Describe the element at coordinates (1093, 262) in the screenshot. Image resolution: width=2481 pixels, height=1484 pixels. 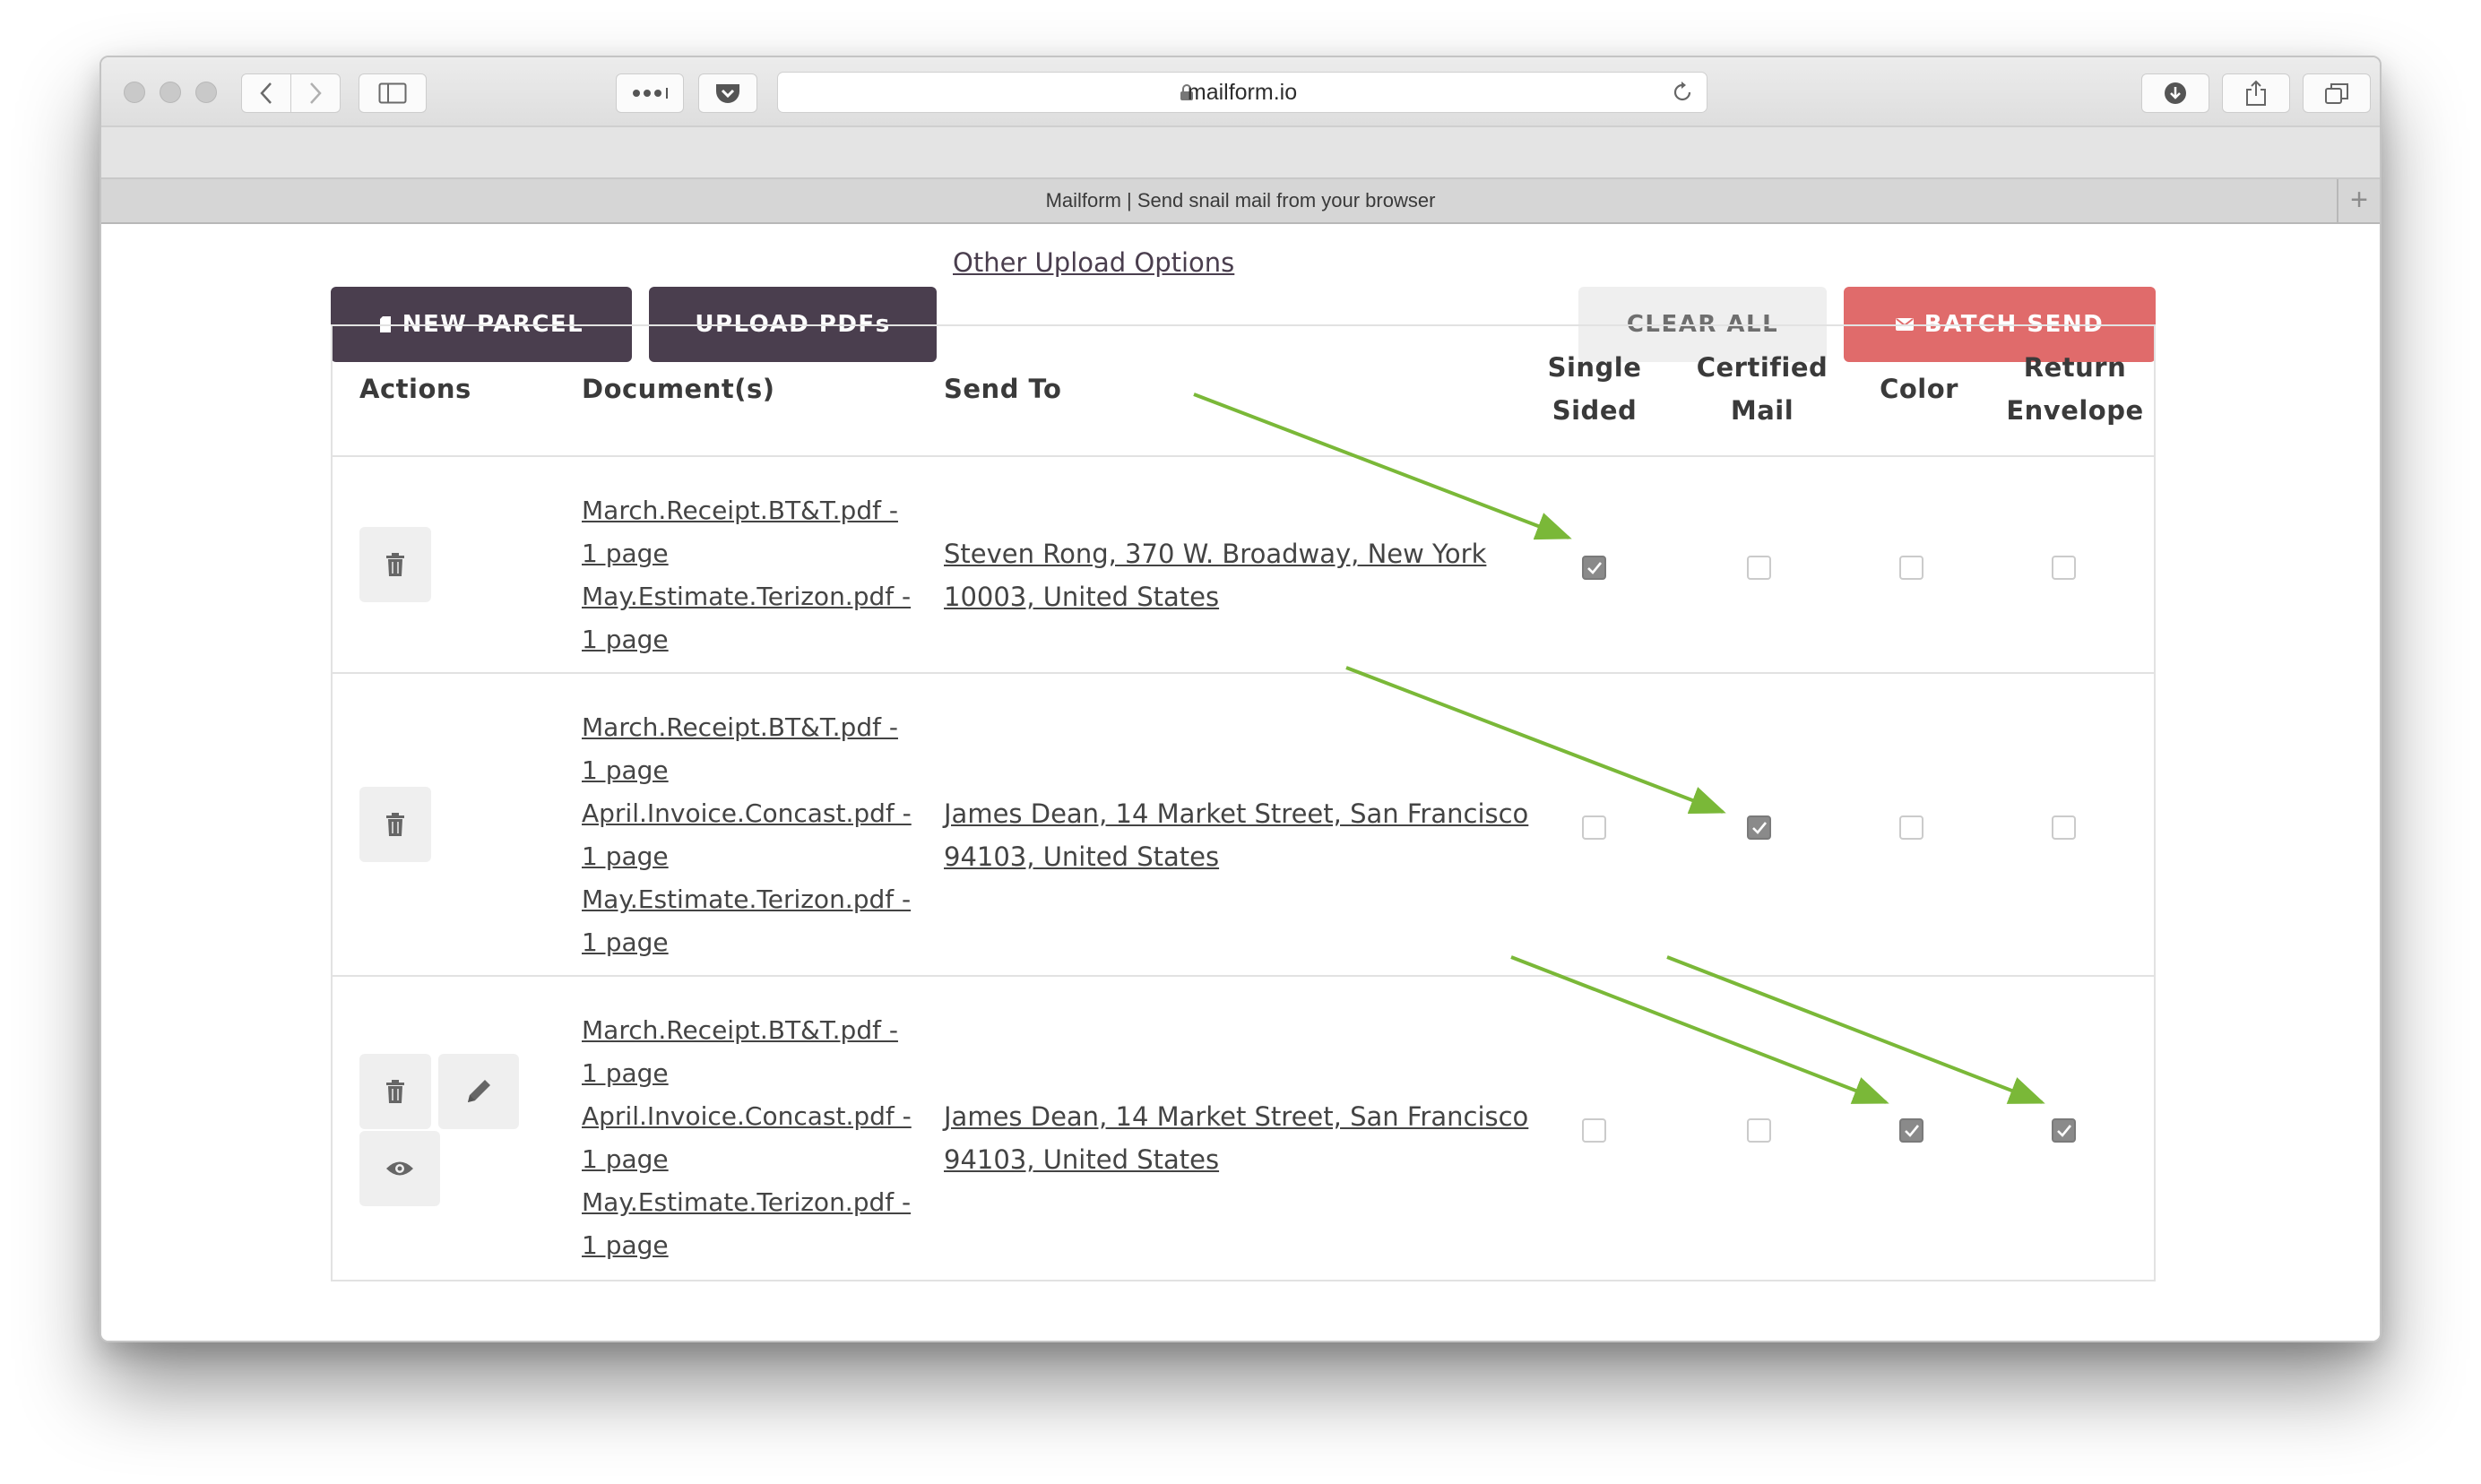
I see `other-upload-options-link: Other Upload Options` at that location.